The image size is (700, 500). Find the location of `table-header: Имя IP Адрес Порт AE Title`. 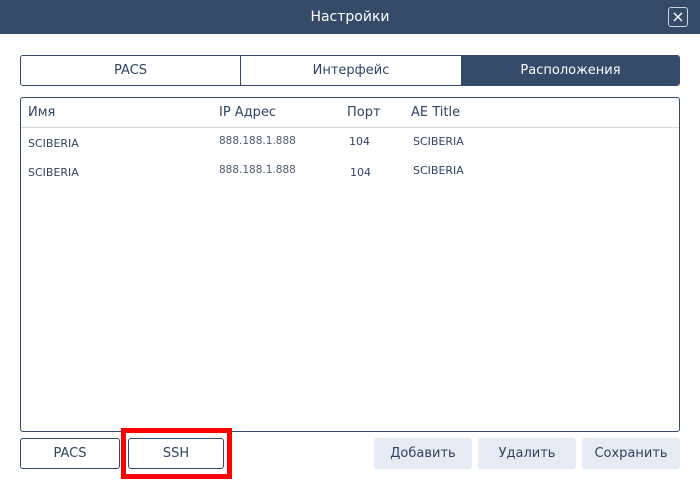

table-header: Имя IP Адрес Порт AE Title is located at coordinates (350, 113).